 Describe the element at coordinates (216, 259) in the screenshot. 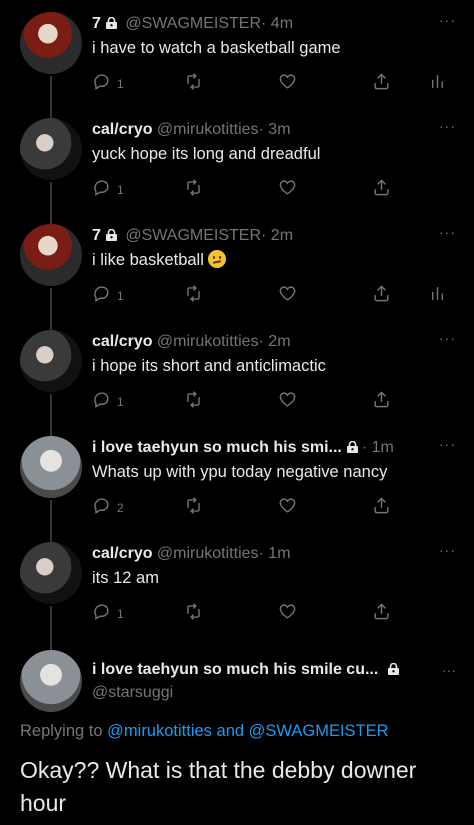

I see `confused-face-icon` at that location.